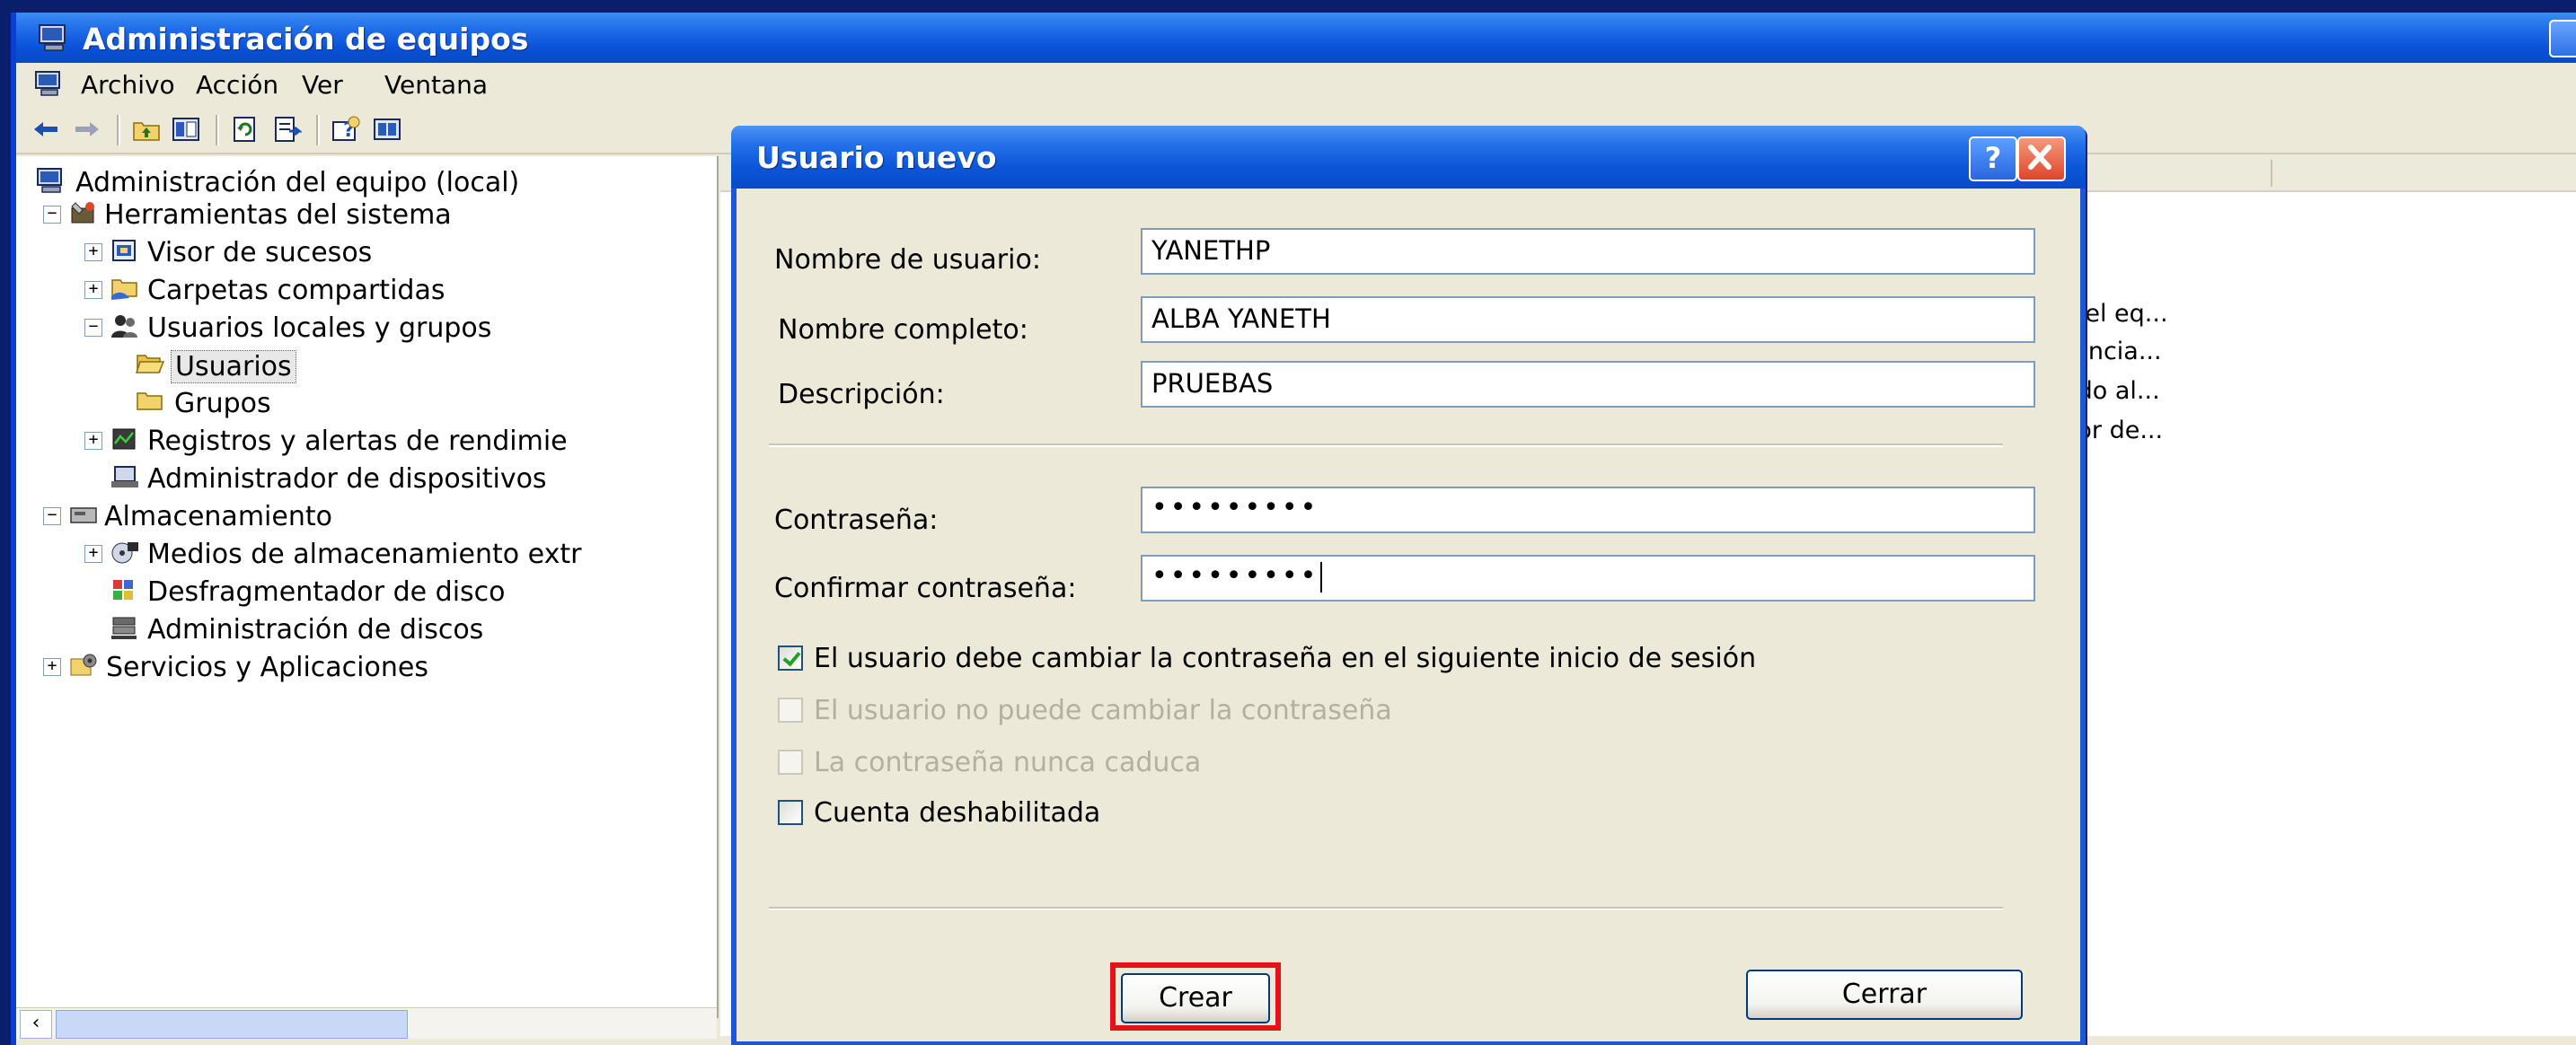 The width and height of the screenshot is (2576, 1045). Describe the element at coordinates (46, 129) in the screenshot. I see `back-arrow-icon` at that location.